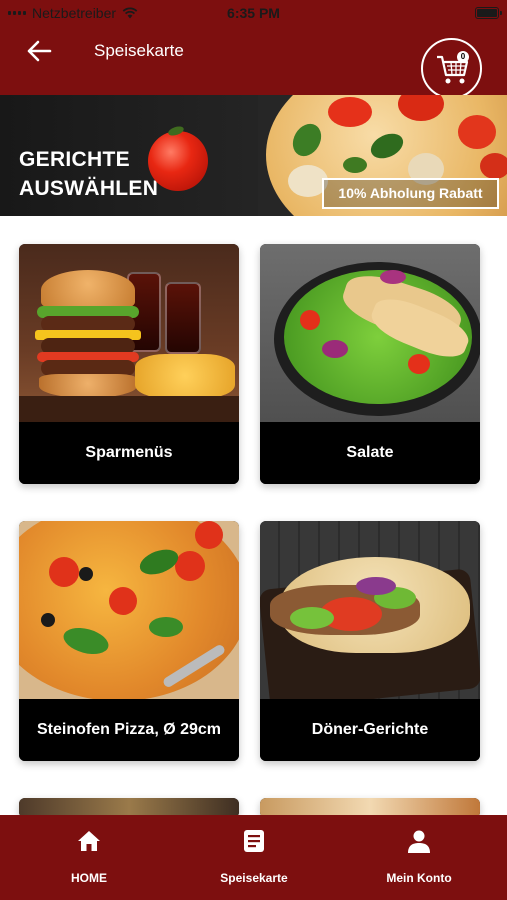 The image size is (507, 900). I want to click on arrow-left-icon, so click(39, 51).